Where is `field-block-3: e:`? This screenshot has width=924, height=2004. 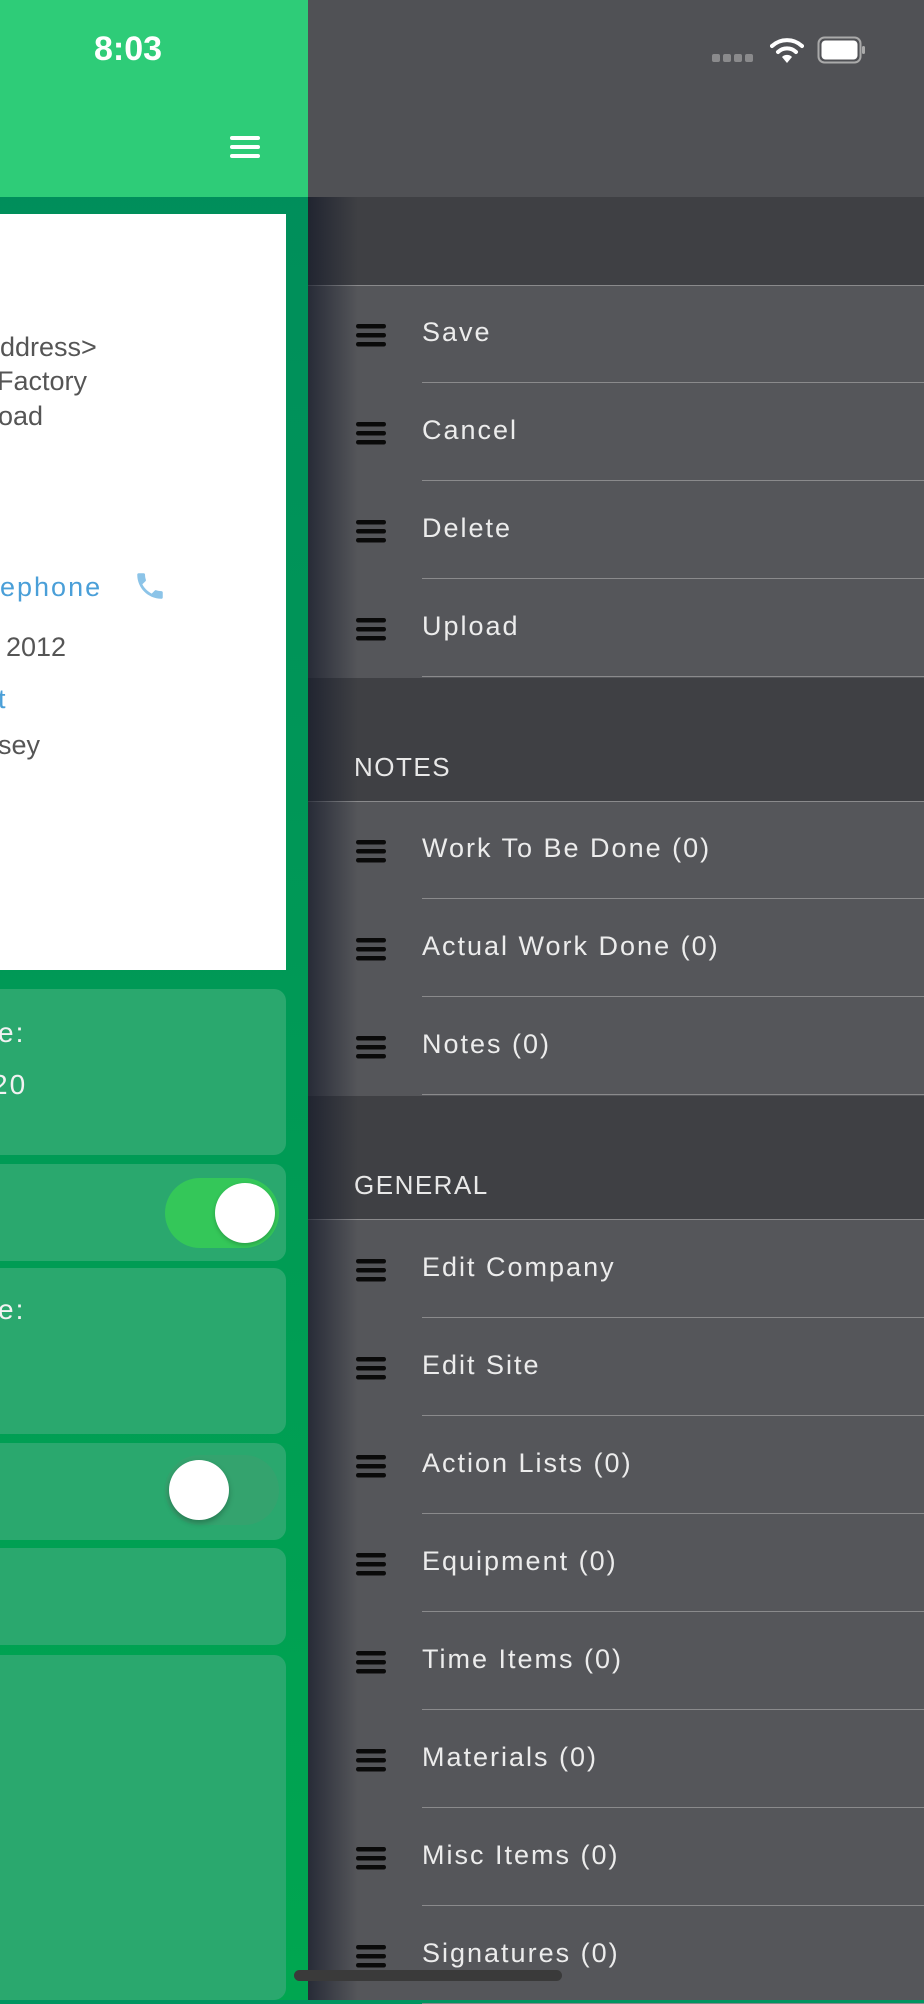 field-block-3: e: is located at coordinates (143, 1351).